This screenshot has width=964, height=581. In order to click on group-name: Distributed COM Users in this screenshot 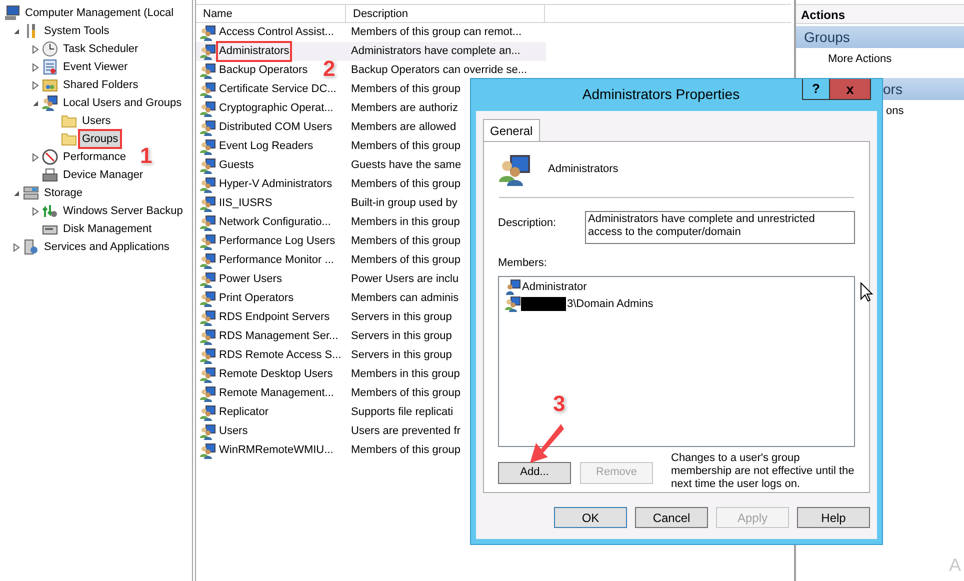, I will do `click(276, 128)`.